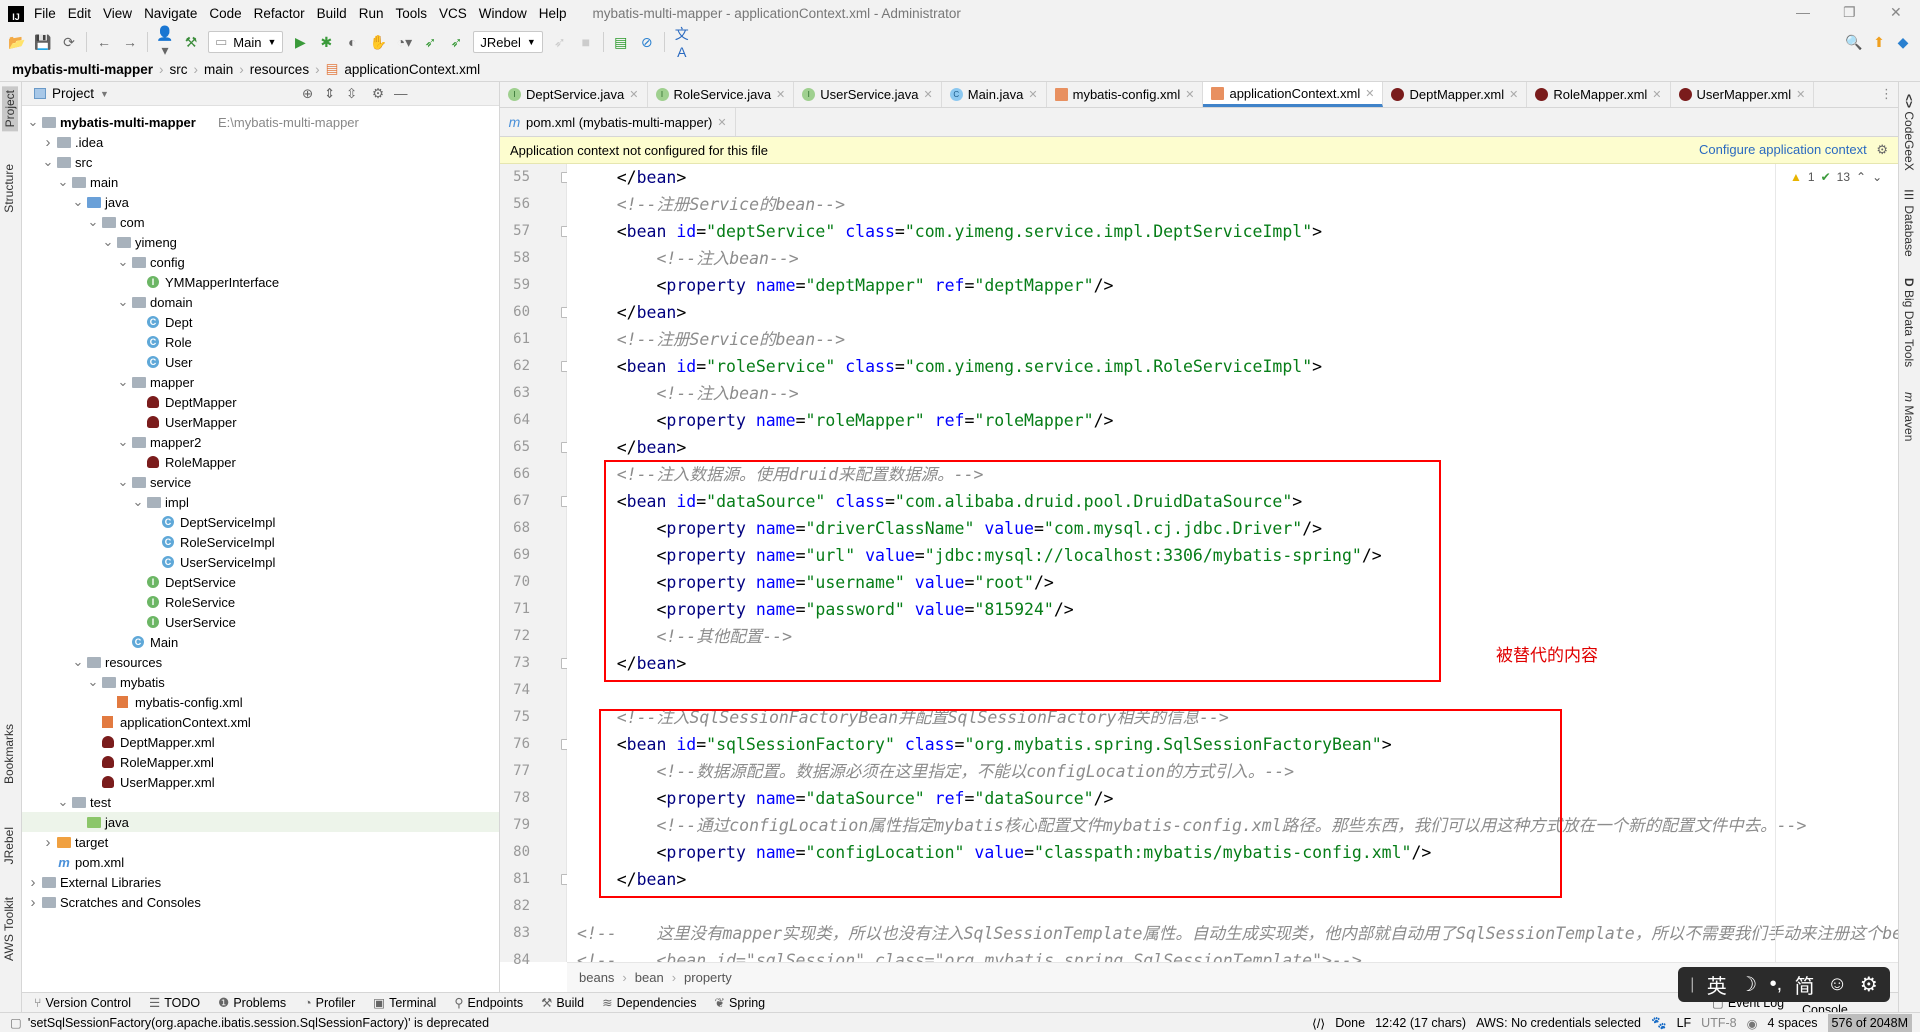 The height and width of the screenshot is (1033, 1920). I want to click on ime-moon-icon: ☽, so click(1748, 984).